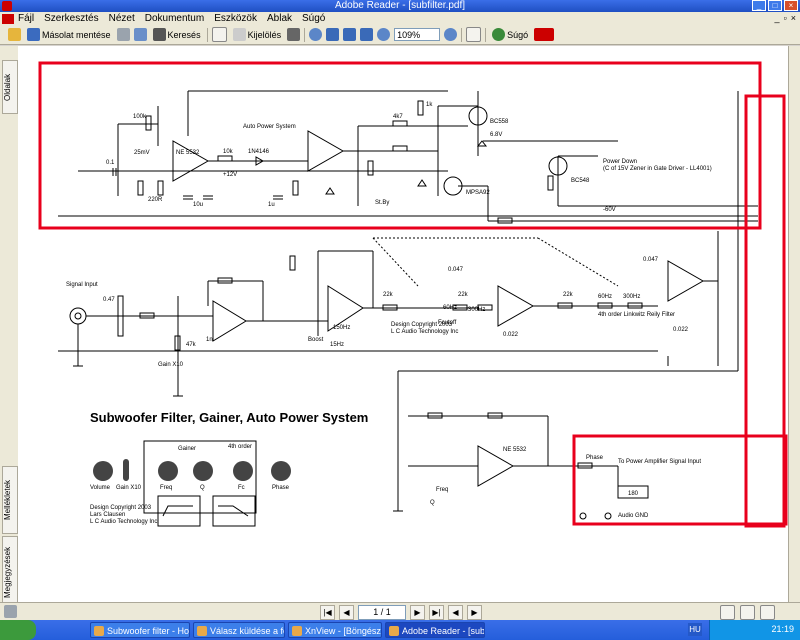  I want to click on page-indicator: 1 / 1, so click(382, 612).